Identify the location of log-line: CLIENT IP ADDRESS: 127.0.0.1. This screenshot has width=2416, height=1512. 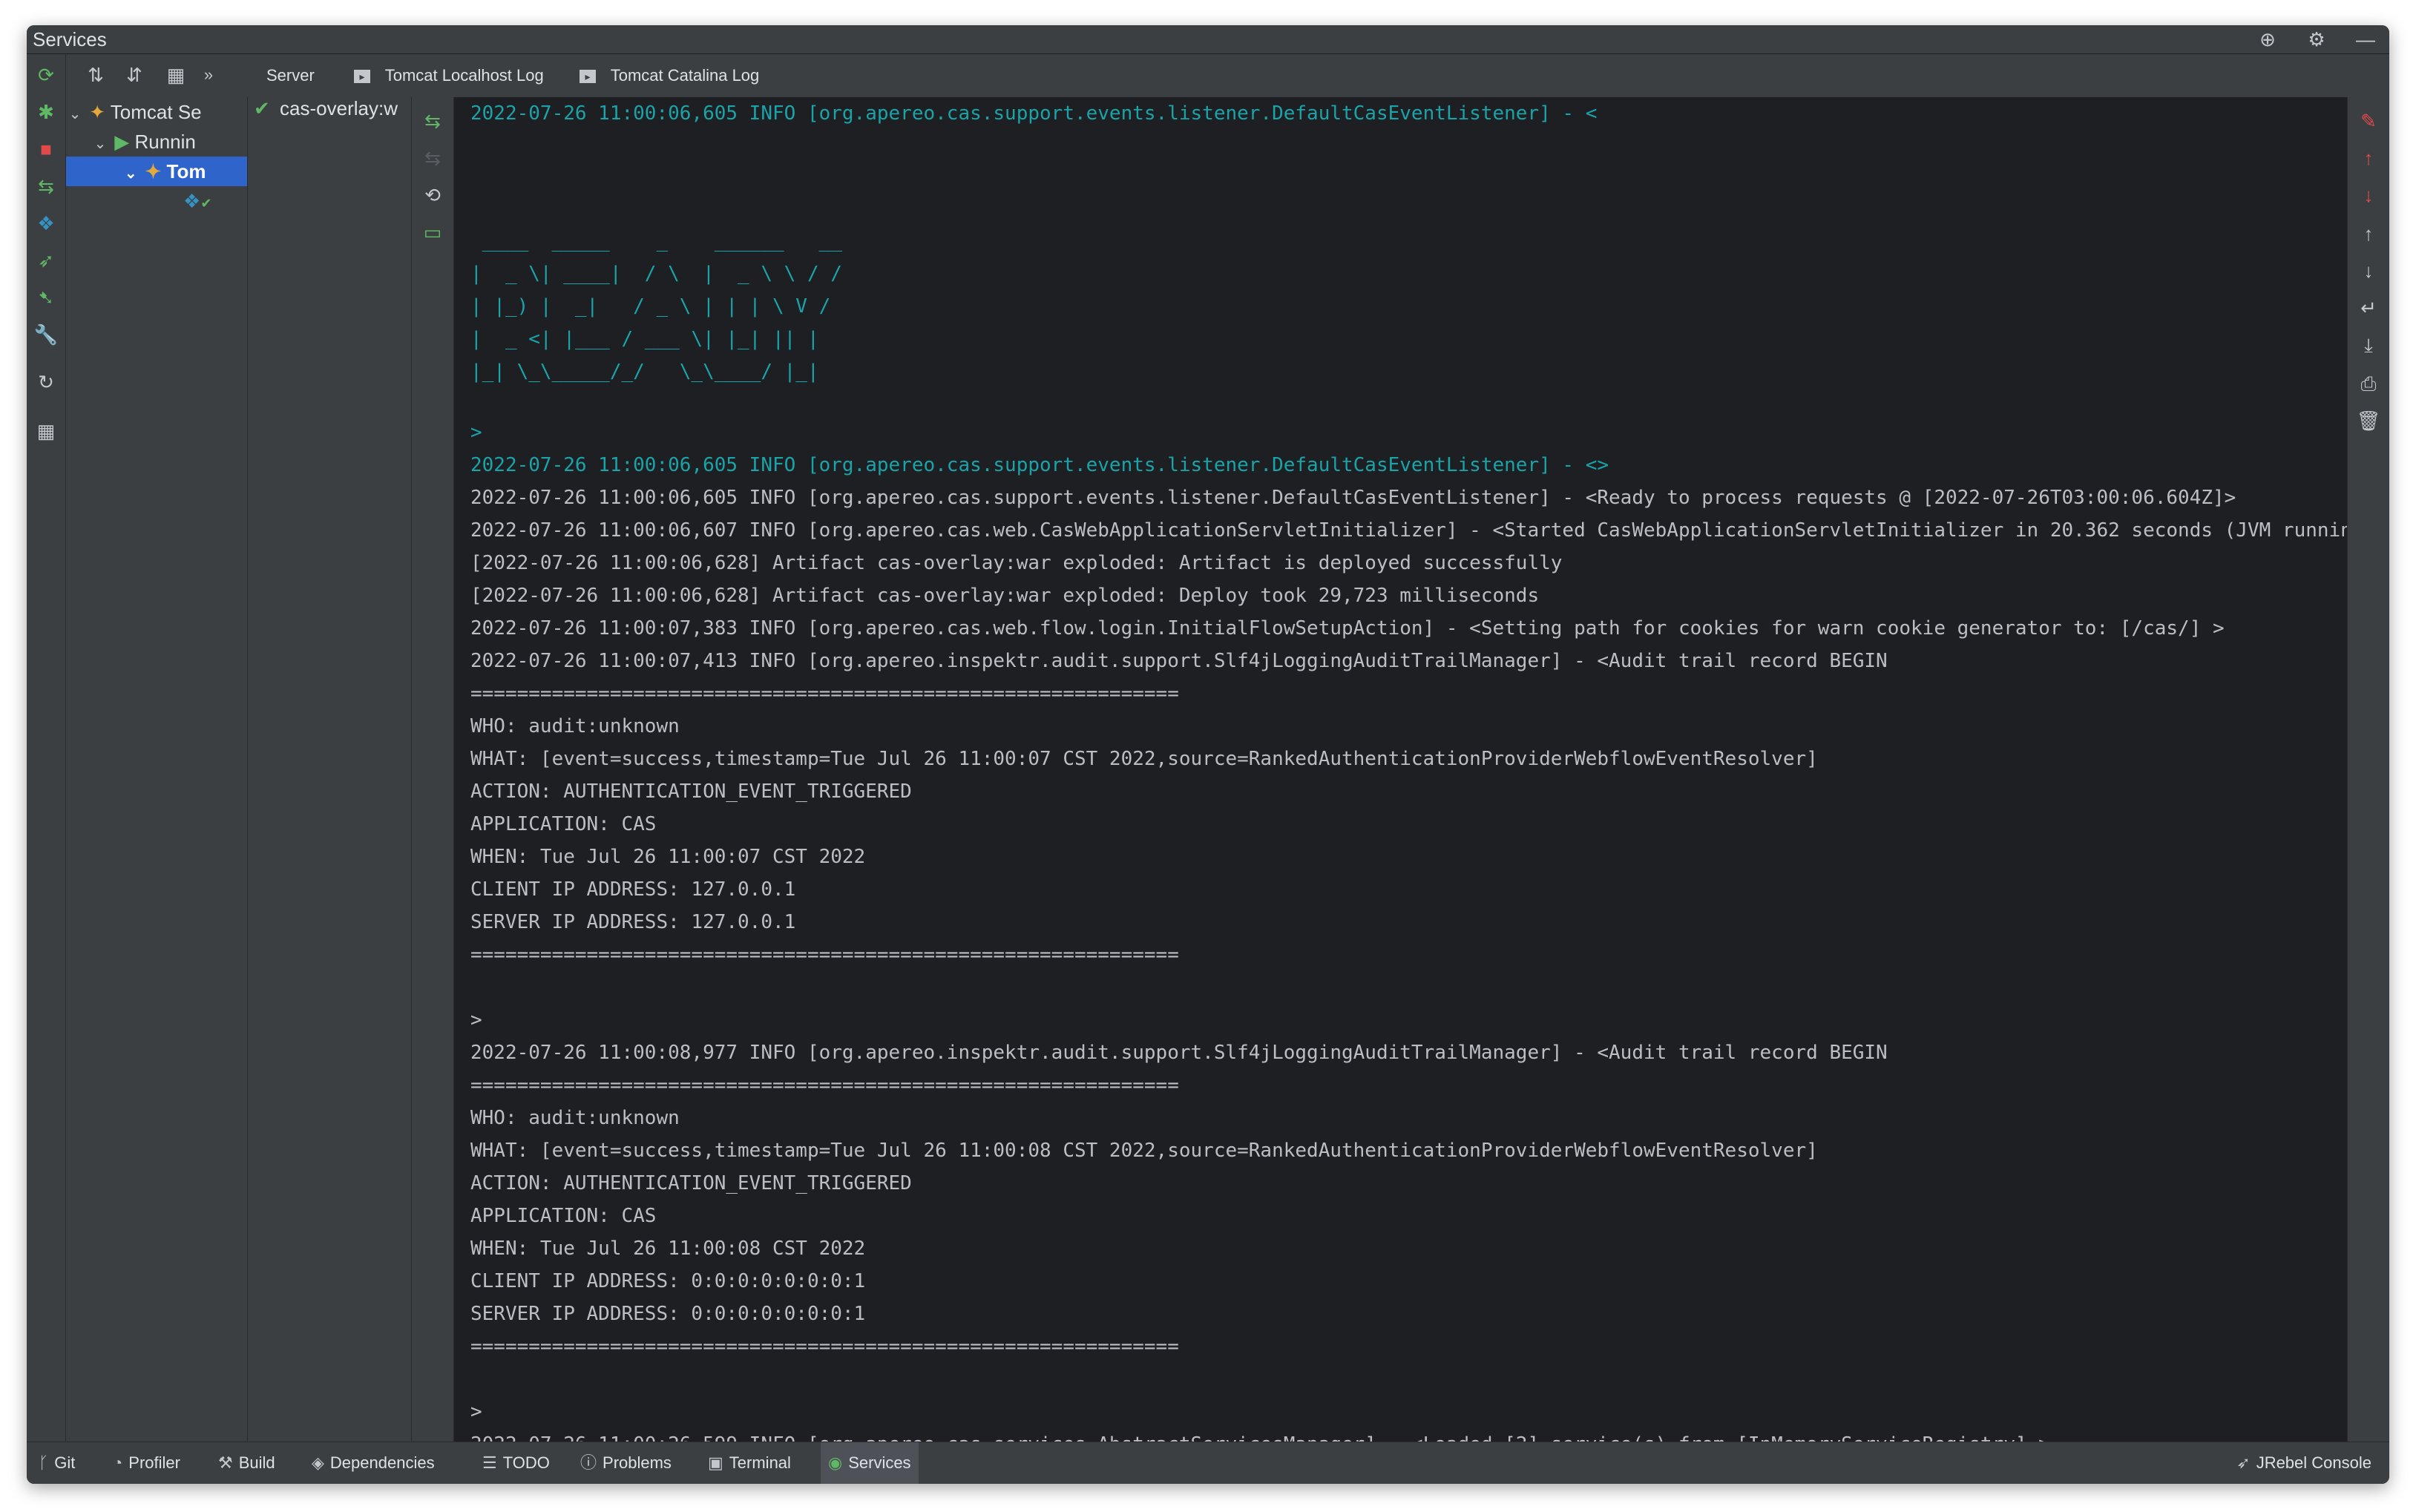
(633, 889).